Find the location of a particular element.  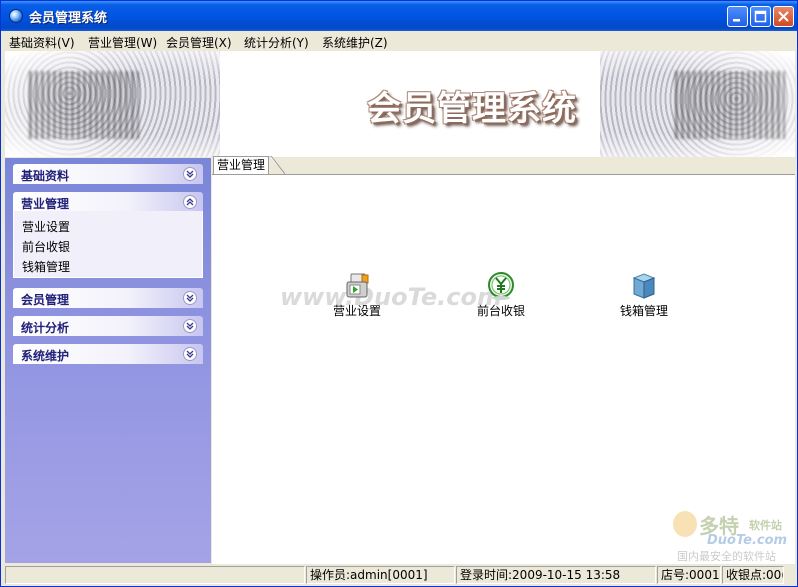

nav-group-members: 会员管理 is located at coordinates (108, 298).